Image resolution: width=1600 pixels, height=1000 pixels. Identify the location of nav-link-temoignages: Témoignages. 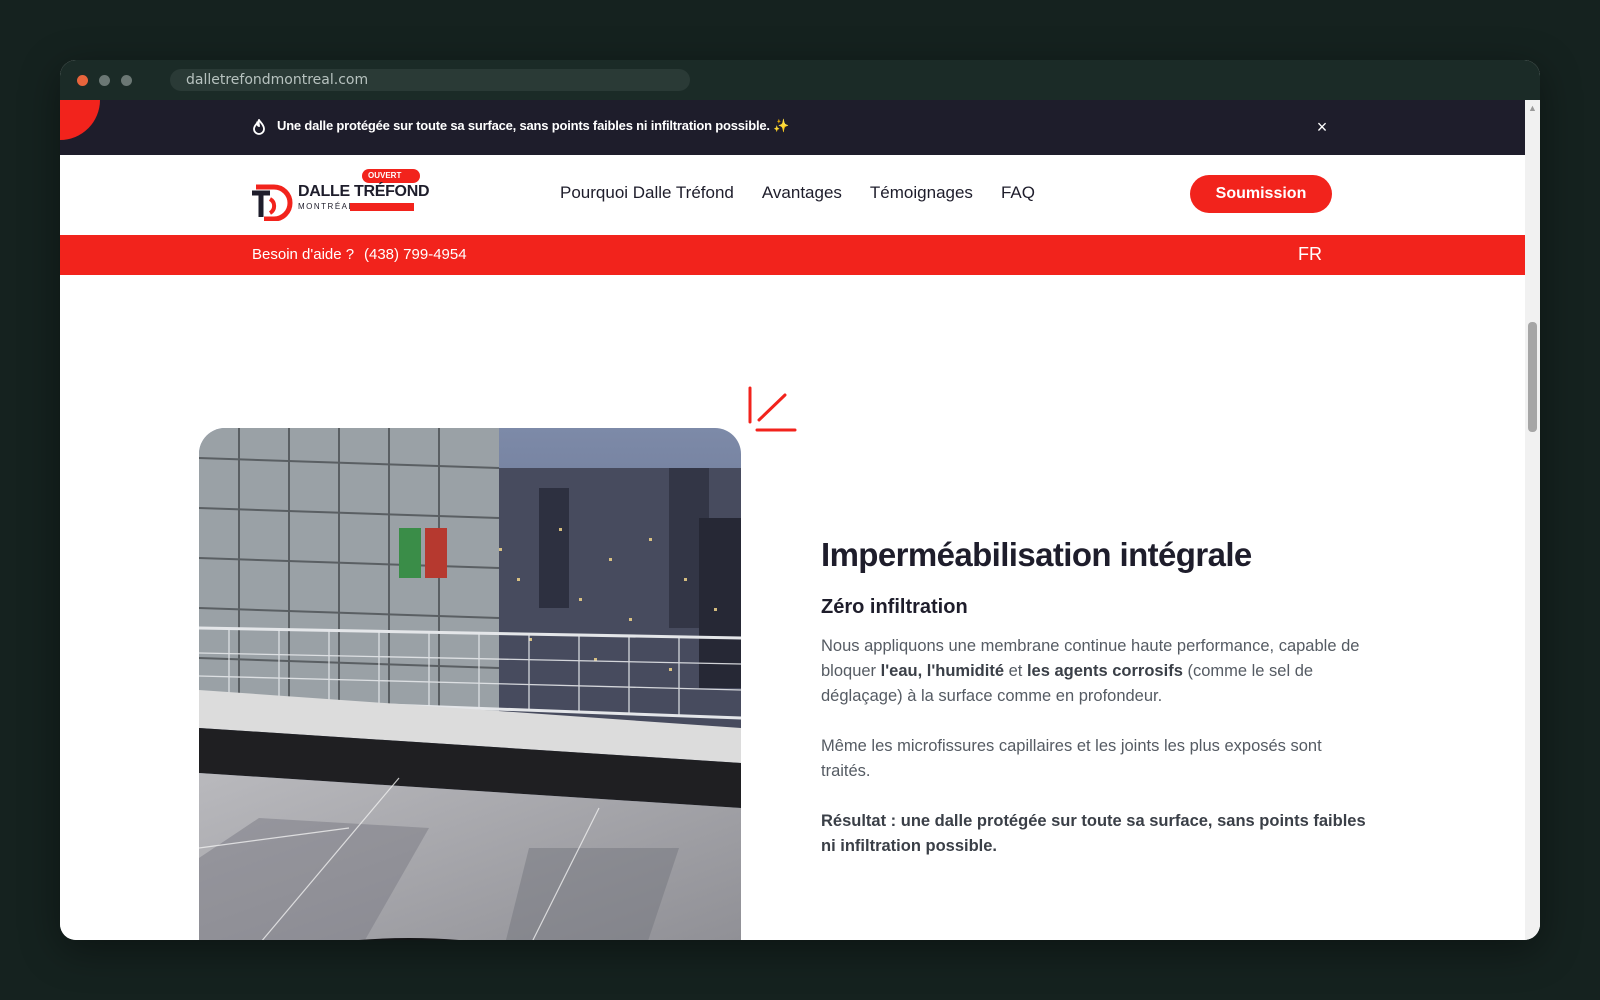
(921, 193).